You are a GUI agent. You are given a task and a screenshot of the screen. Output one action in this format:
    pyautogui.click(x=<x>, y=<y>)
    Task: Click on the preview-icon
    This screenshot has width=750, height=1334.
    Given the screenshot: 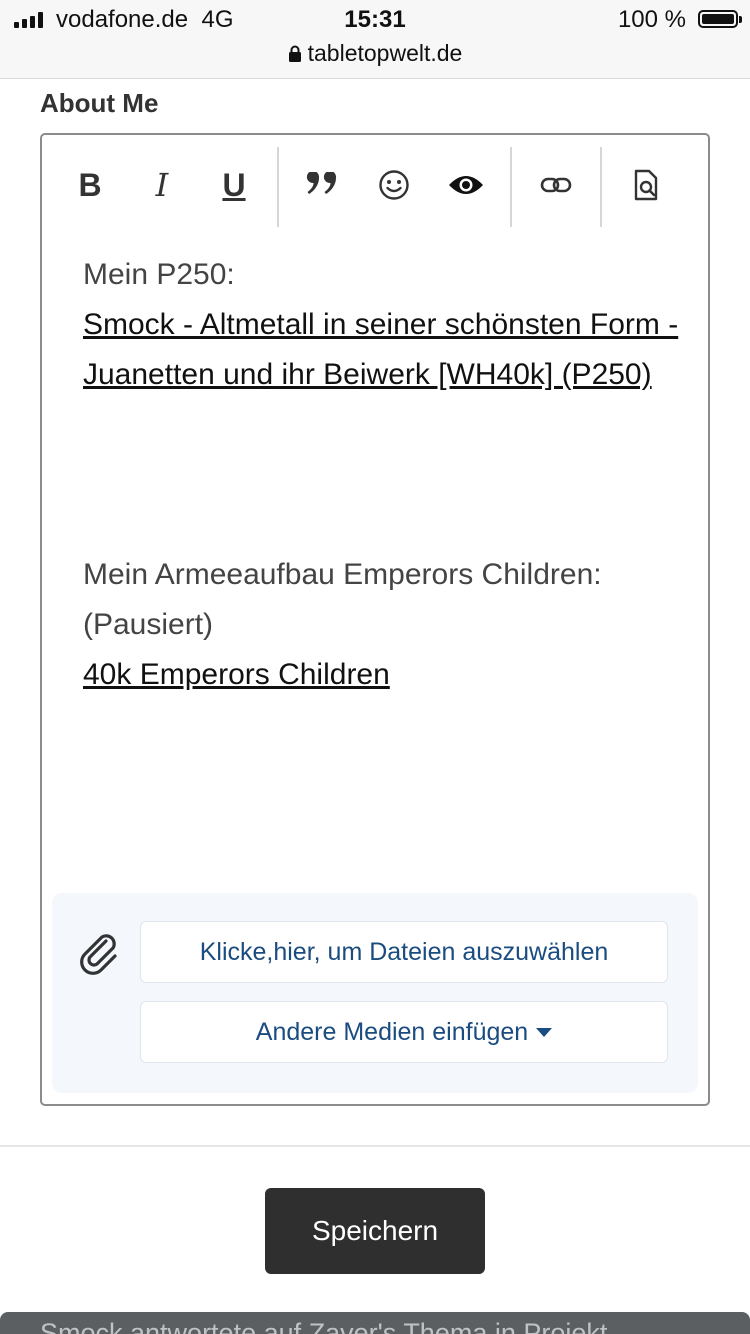 What is the action you would take?
    pyautogui.click(x=646, y=185)
    